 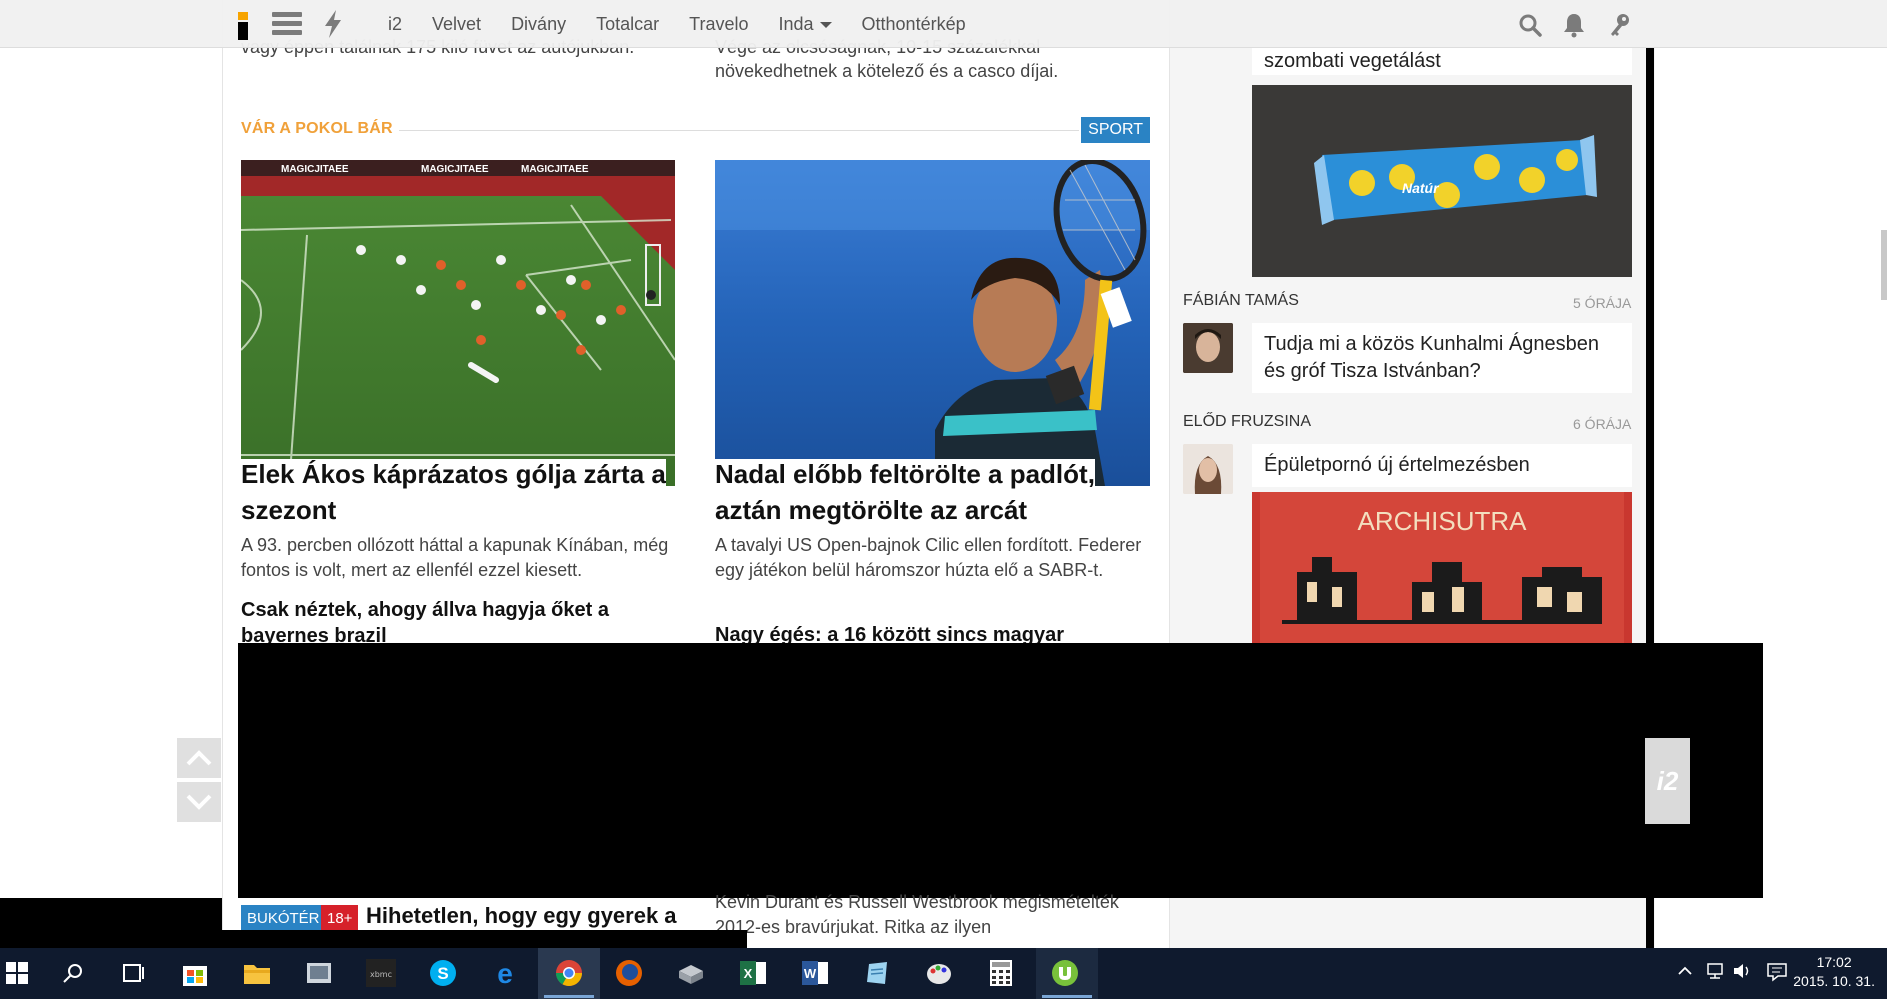 I want to click on excel-icon: X, so click(x=753, y=973).